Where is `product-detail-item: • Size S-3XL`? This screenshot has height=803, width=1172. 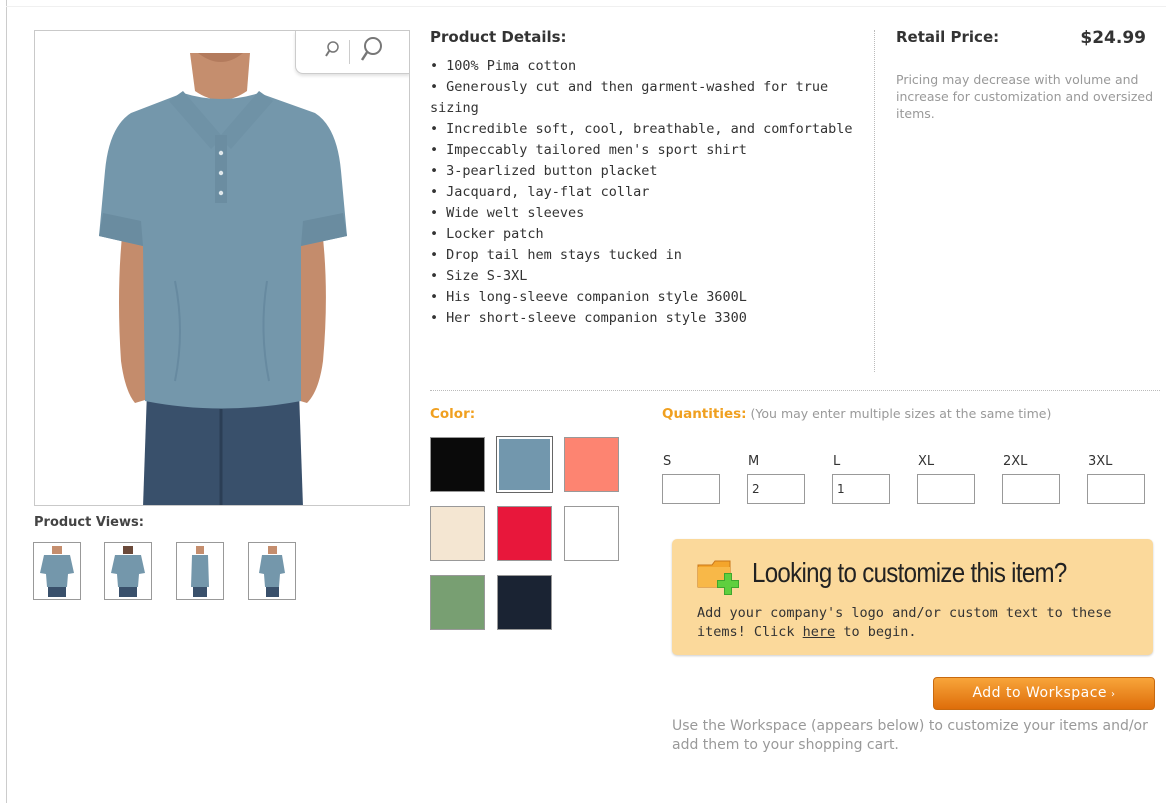
product-detail-item: • Size S-3XL is located at coordinates (650, 276).